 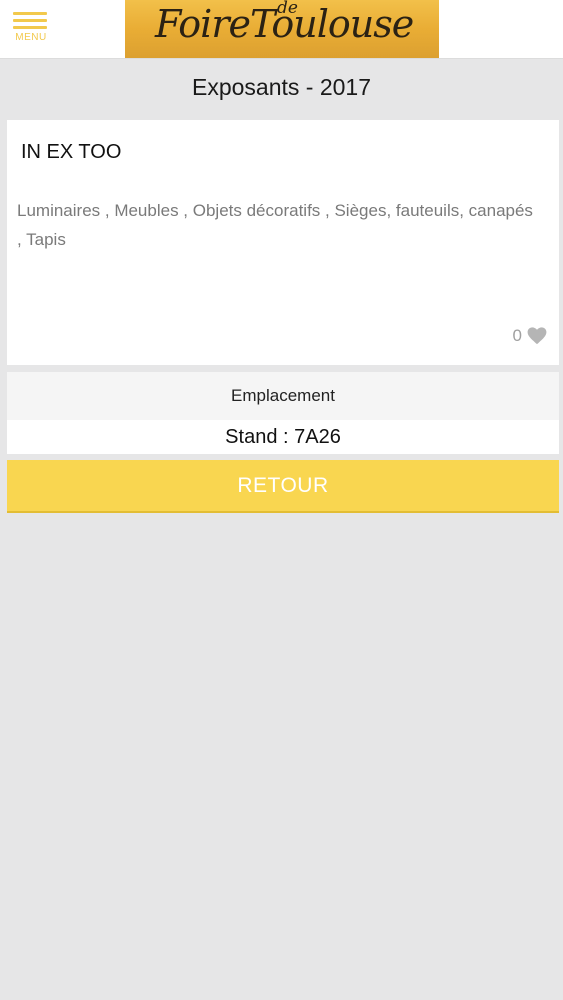 I want to click on foire-de-toulouse-logo: FoireToulouse de, so click(x=282, y=29).